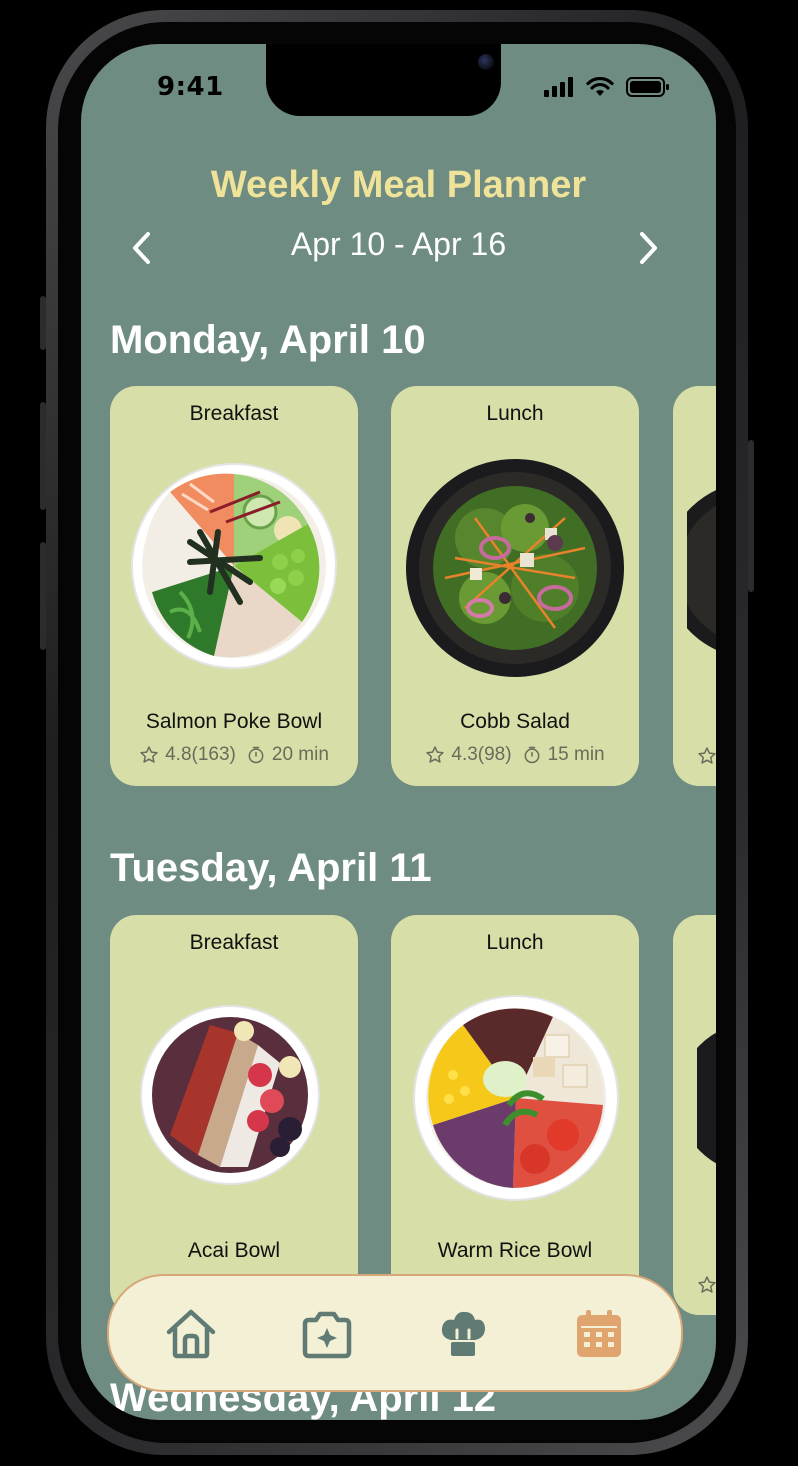 This screenshot has height=1466, width=798. What do you see at coordinates (694, 1115) in the screenshot?
I see `meal-card-tuesday-dinner-partial` at bounding box center [694, 1115].